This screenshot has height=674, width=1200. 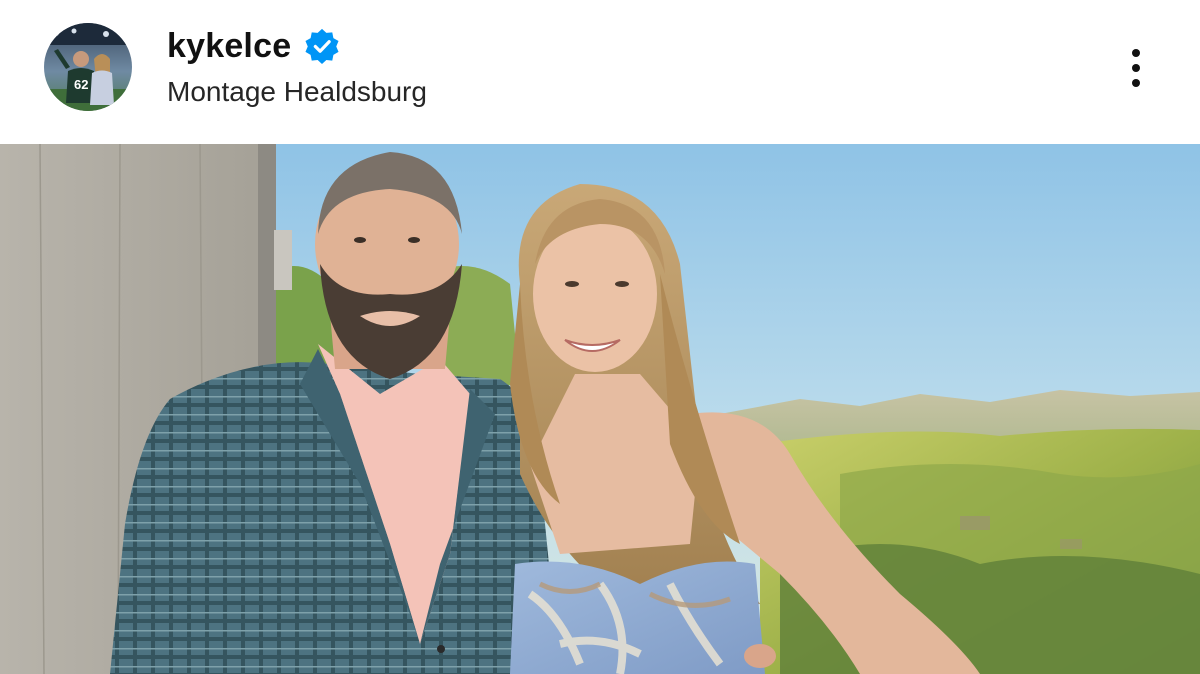 I want to click on more-options-button, so click(x=1136, y=68).